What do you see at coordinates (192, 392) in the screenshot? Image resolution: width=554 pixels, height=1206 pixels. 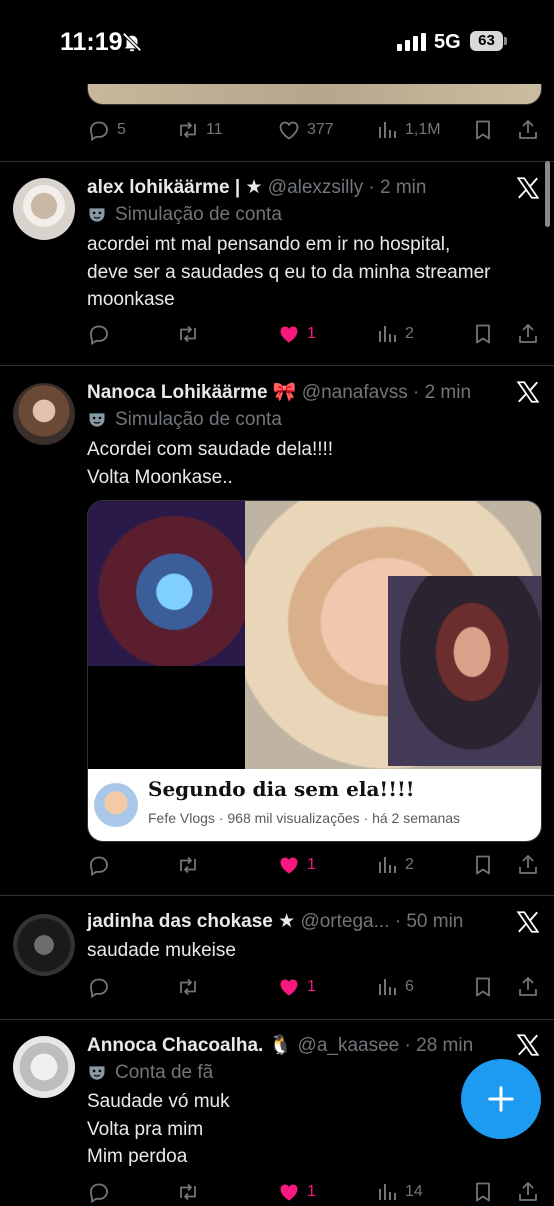 I see `display-name: Nanoca Lohikäärme 🎀` at bounding box center [192, 392].